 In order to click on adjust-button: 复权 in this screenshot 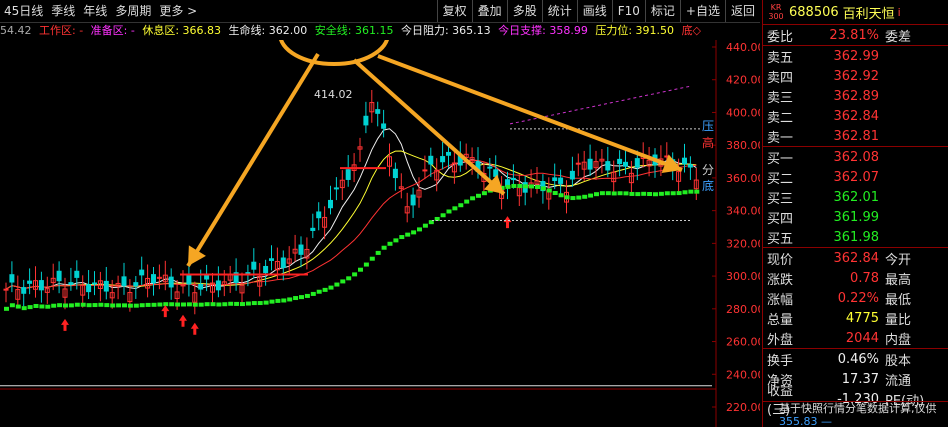, I will do `click(454, 11)`.